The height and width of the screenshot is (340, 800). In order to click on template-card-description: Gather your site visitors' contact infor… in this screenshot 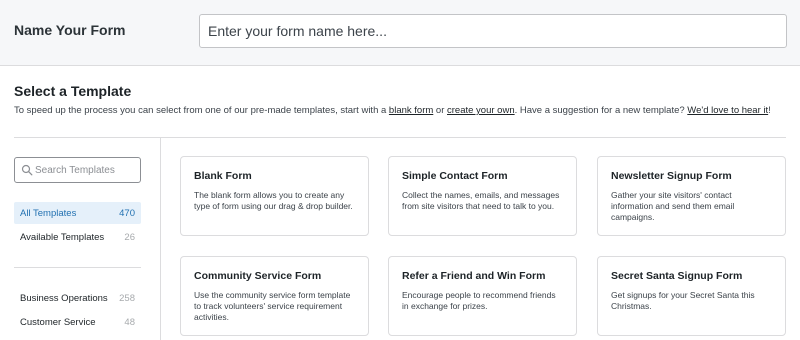, I will do `click(673, 206)`.